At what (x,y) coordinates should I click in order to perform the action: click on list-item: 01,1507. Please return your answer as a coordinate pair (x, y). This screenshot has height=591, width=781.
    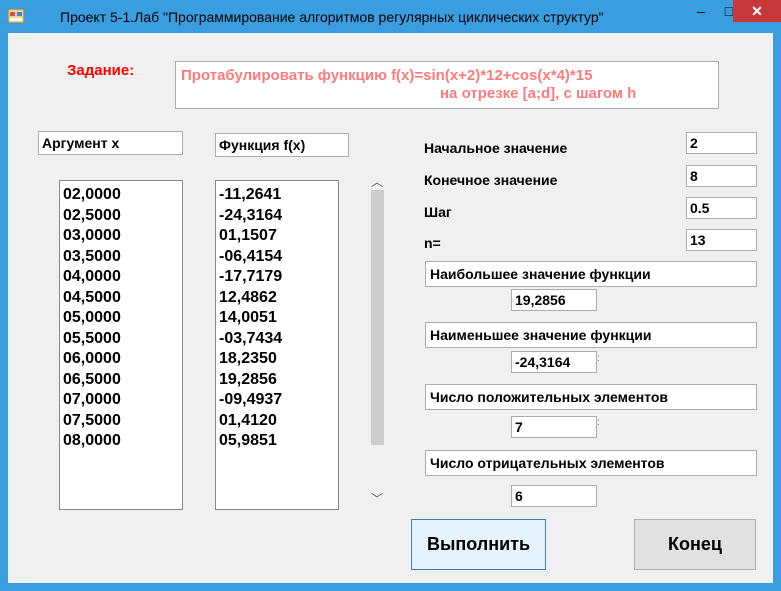
    Looking at the image, I should click on (277, 236).